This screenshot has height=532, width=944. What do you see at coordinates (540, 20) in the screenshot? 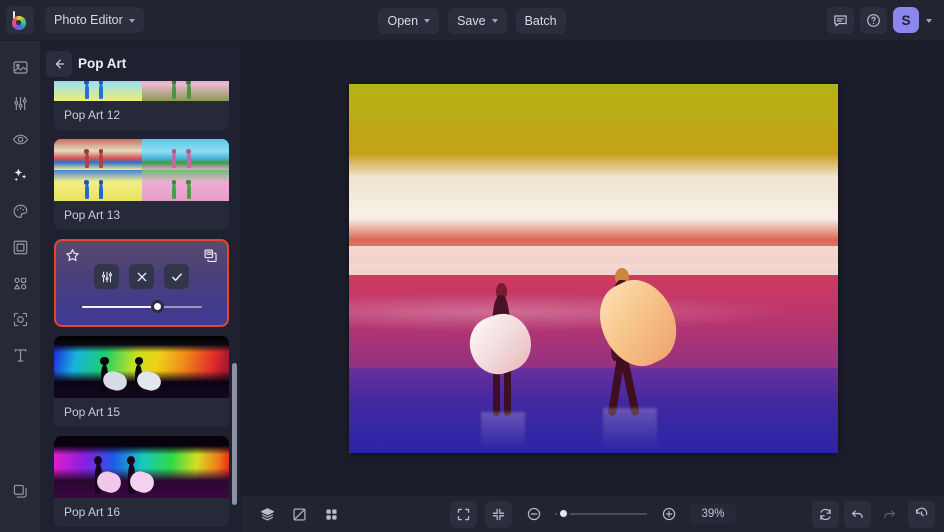
I see `batch-button: Batch` at bounding box center [540, 20].